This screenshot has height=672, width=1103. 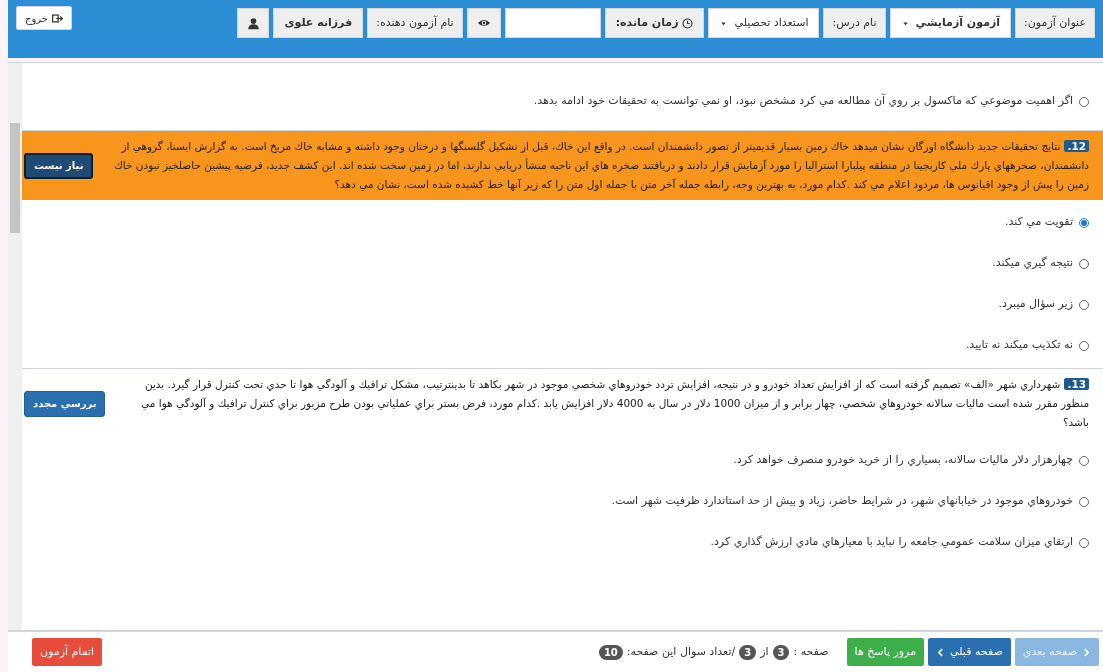 What do you see at coordinates (891, 542) in the screenshot?
I see `option-text: ارتقاي ميزان سلامت عمومي جامعه را نبايد با معيارهاي مادي ارزش گذاري كرد.` at bounding box center [891, 542].